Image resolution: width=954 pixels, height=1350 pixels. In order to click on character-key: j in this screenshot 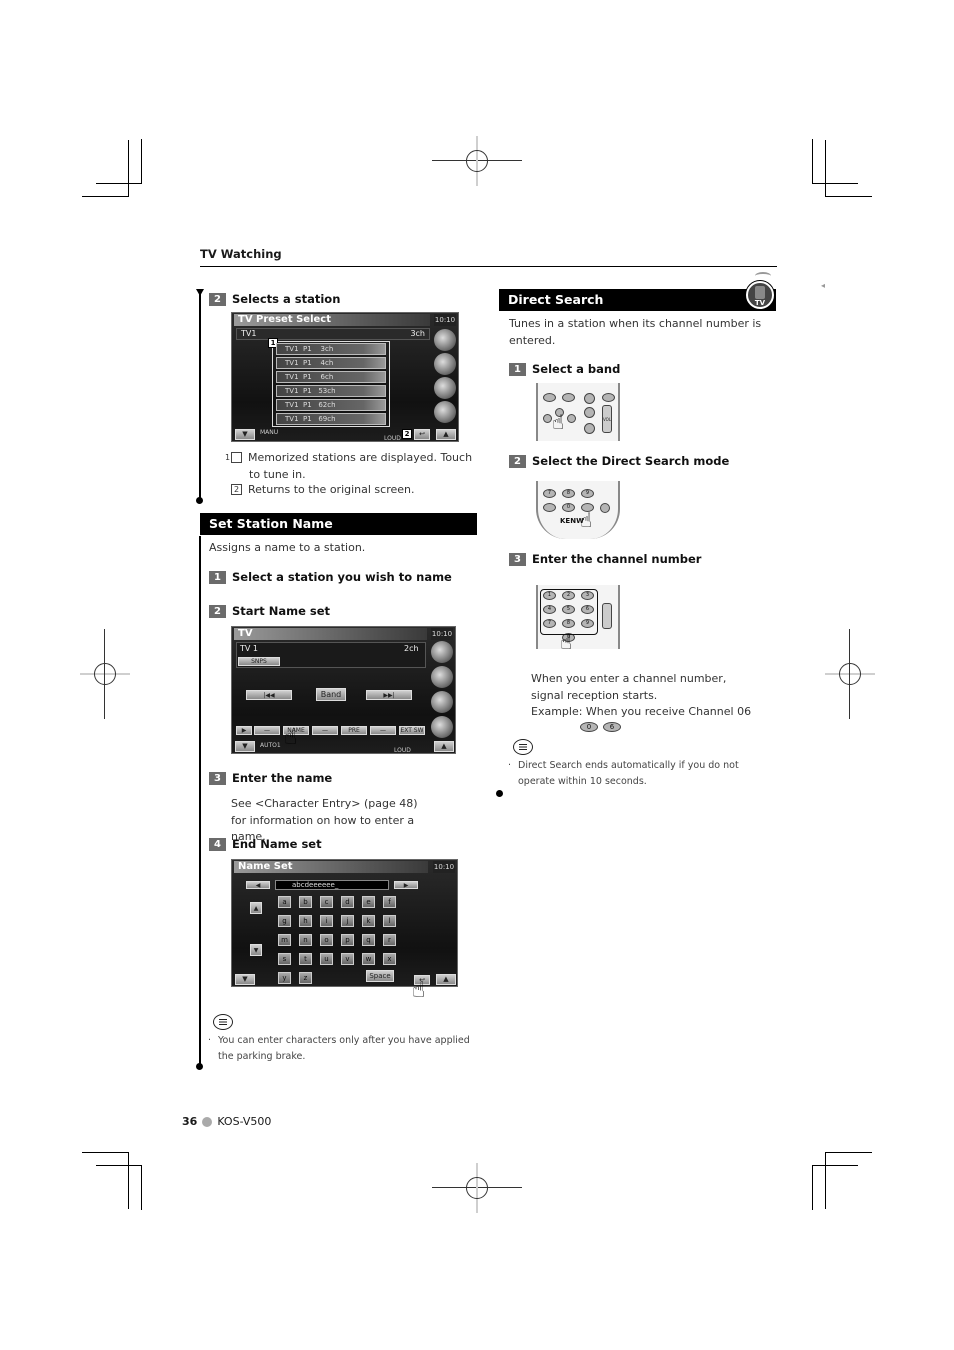, I will do `click(347, 921)`.